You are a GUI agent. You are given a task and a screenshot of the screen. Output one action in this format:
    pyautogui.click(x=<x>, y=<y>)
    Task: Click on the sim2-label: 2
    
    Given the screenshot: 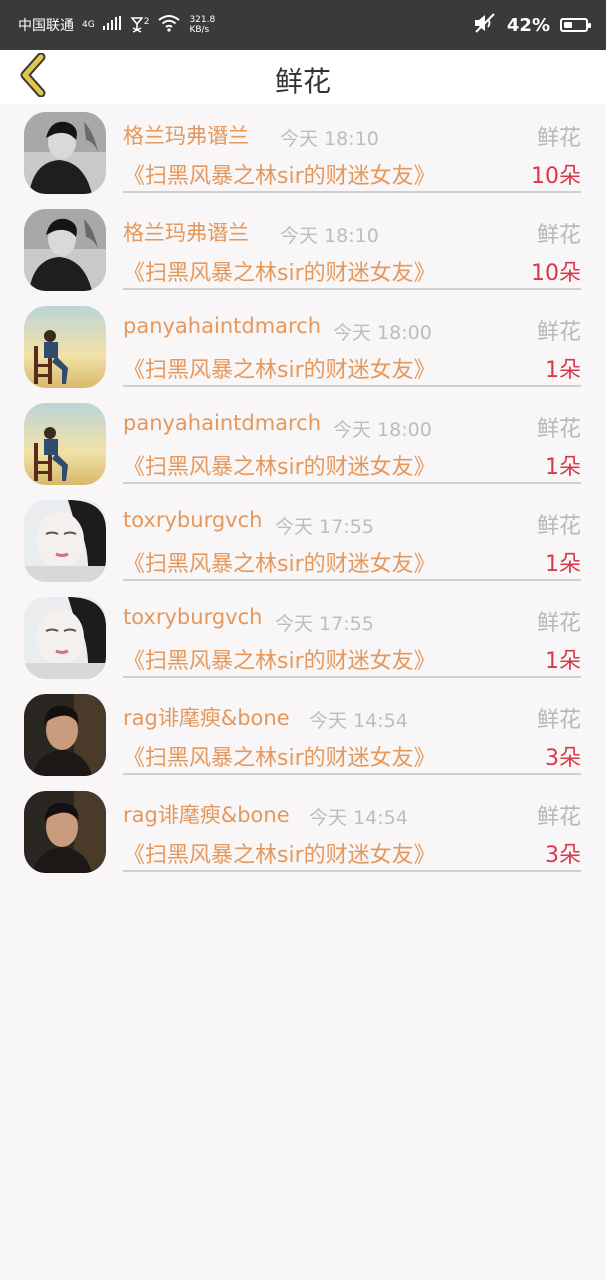 What is the action you would take?
    pyautogui.click(x=146, y=22)
    